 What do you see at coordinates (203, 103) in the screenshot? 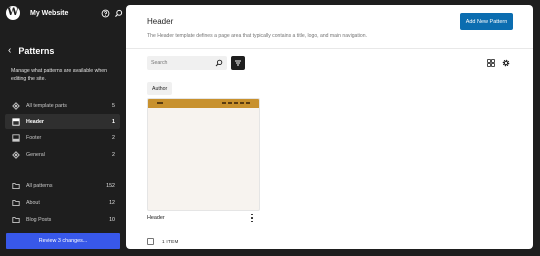
I see `preview-header-bar` at bounding box center [203, 103].